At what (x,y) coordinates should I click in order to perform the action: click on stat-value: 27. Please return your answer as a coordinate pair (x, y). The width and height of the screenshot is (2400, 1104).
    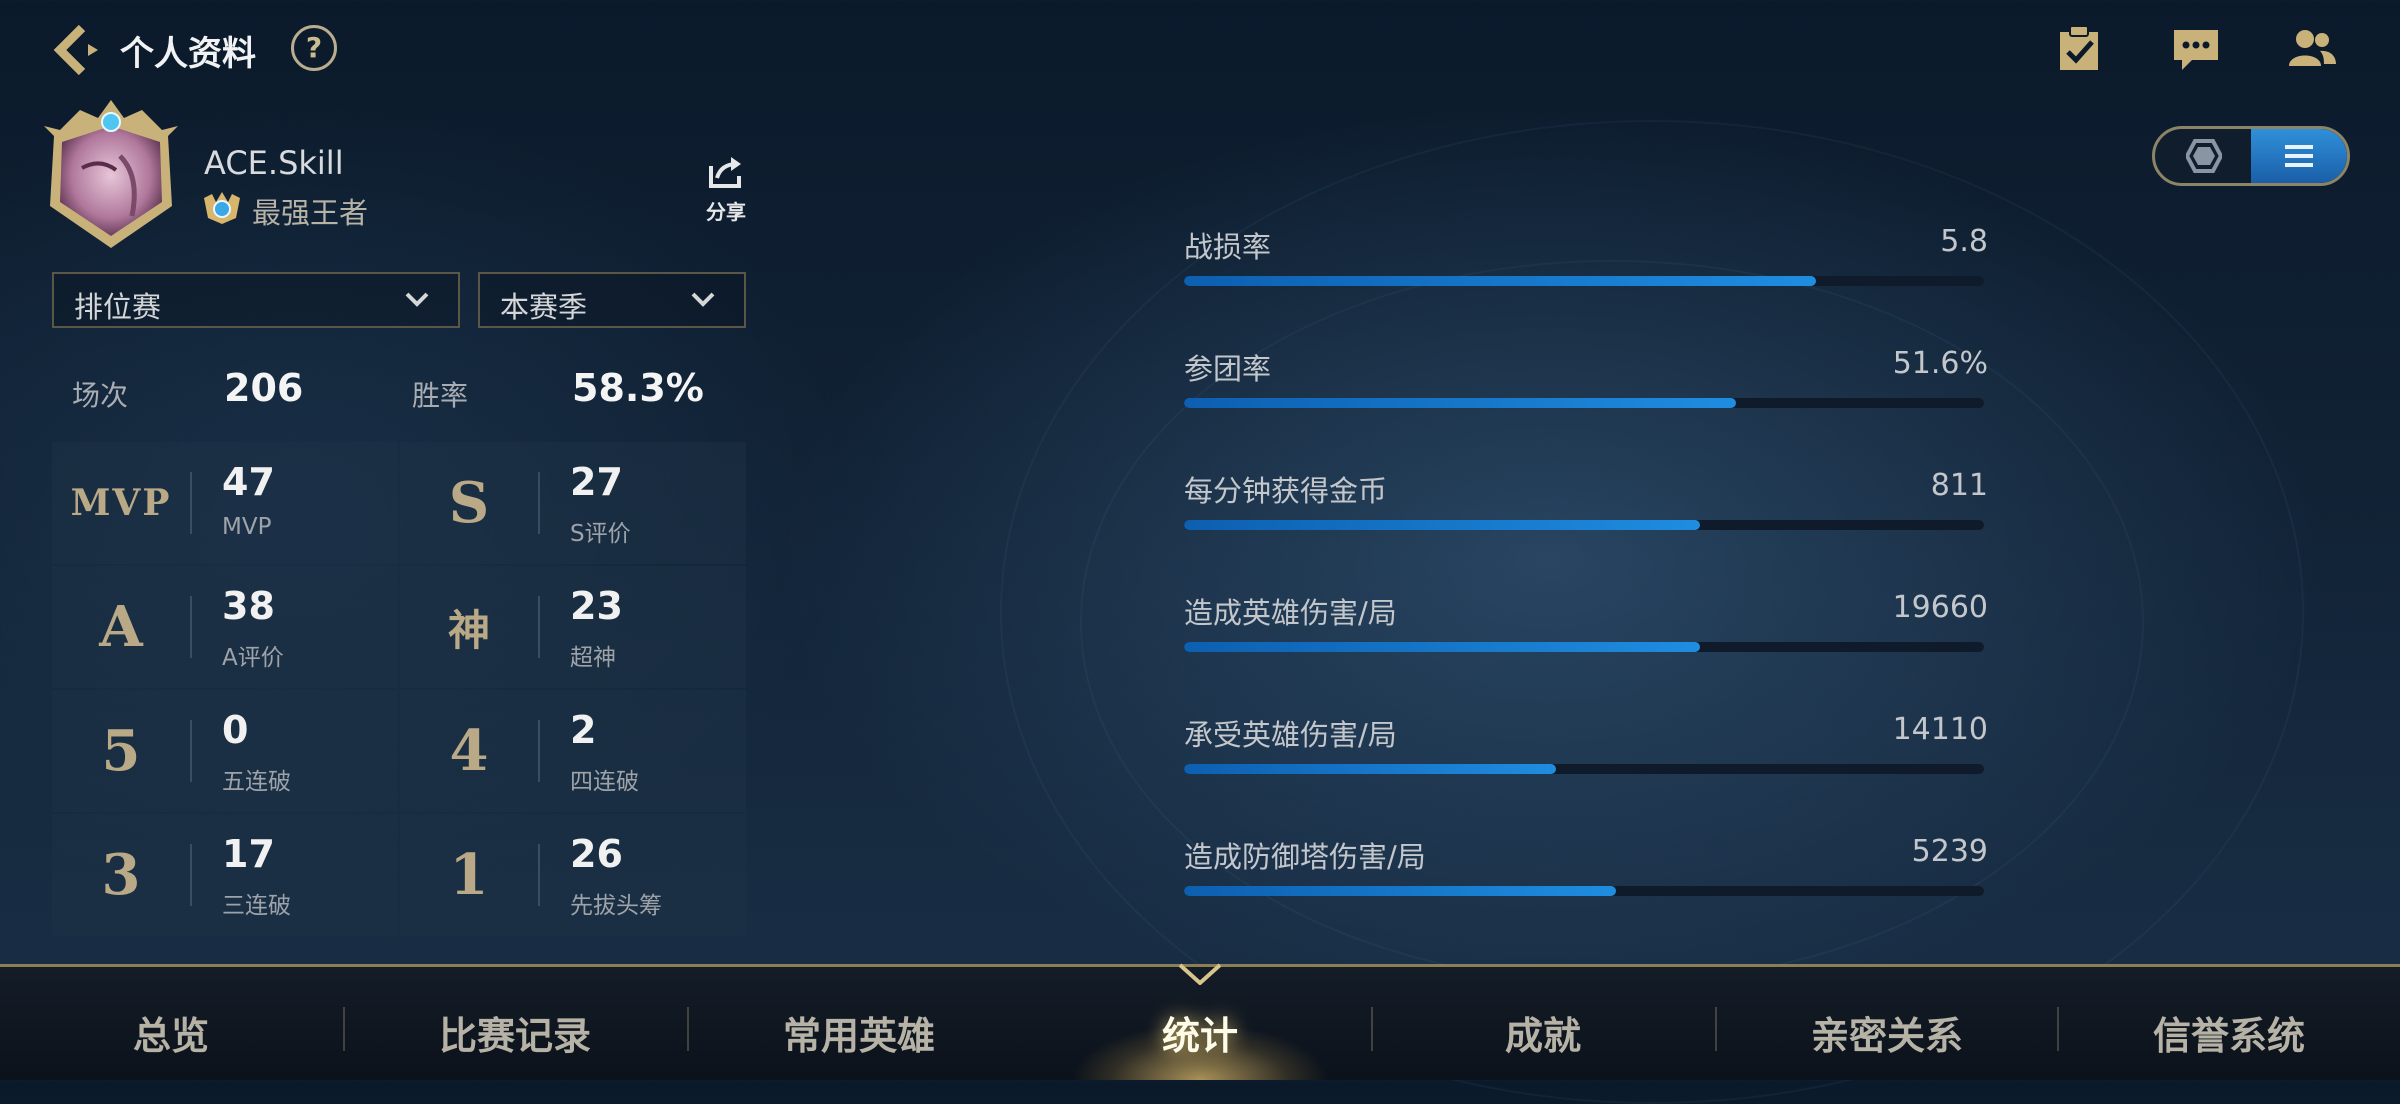
    Looking at the image, I should click on (596, 482).